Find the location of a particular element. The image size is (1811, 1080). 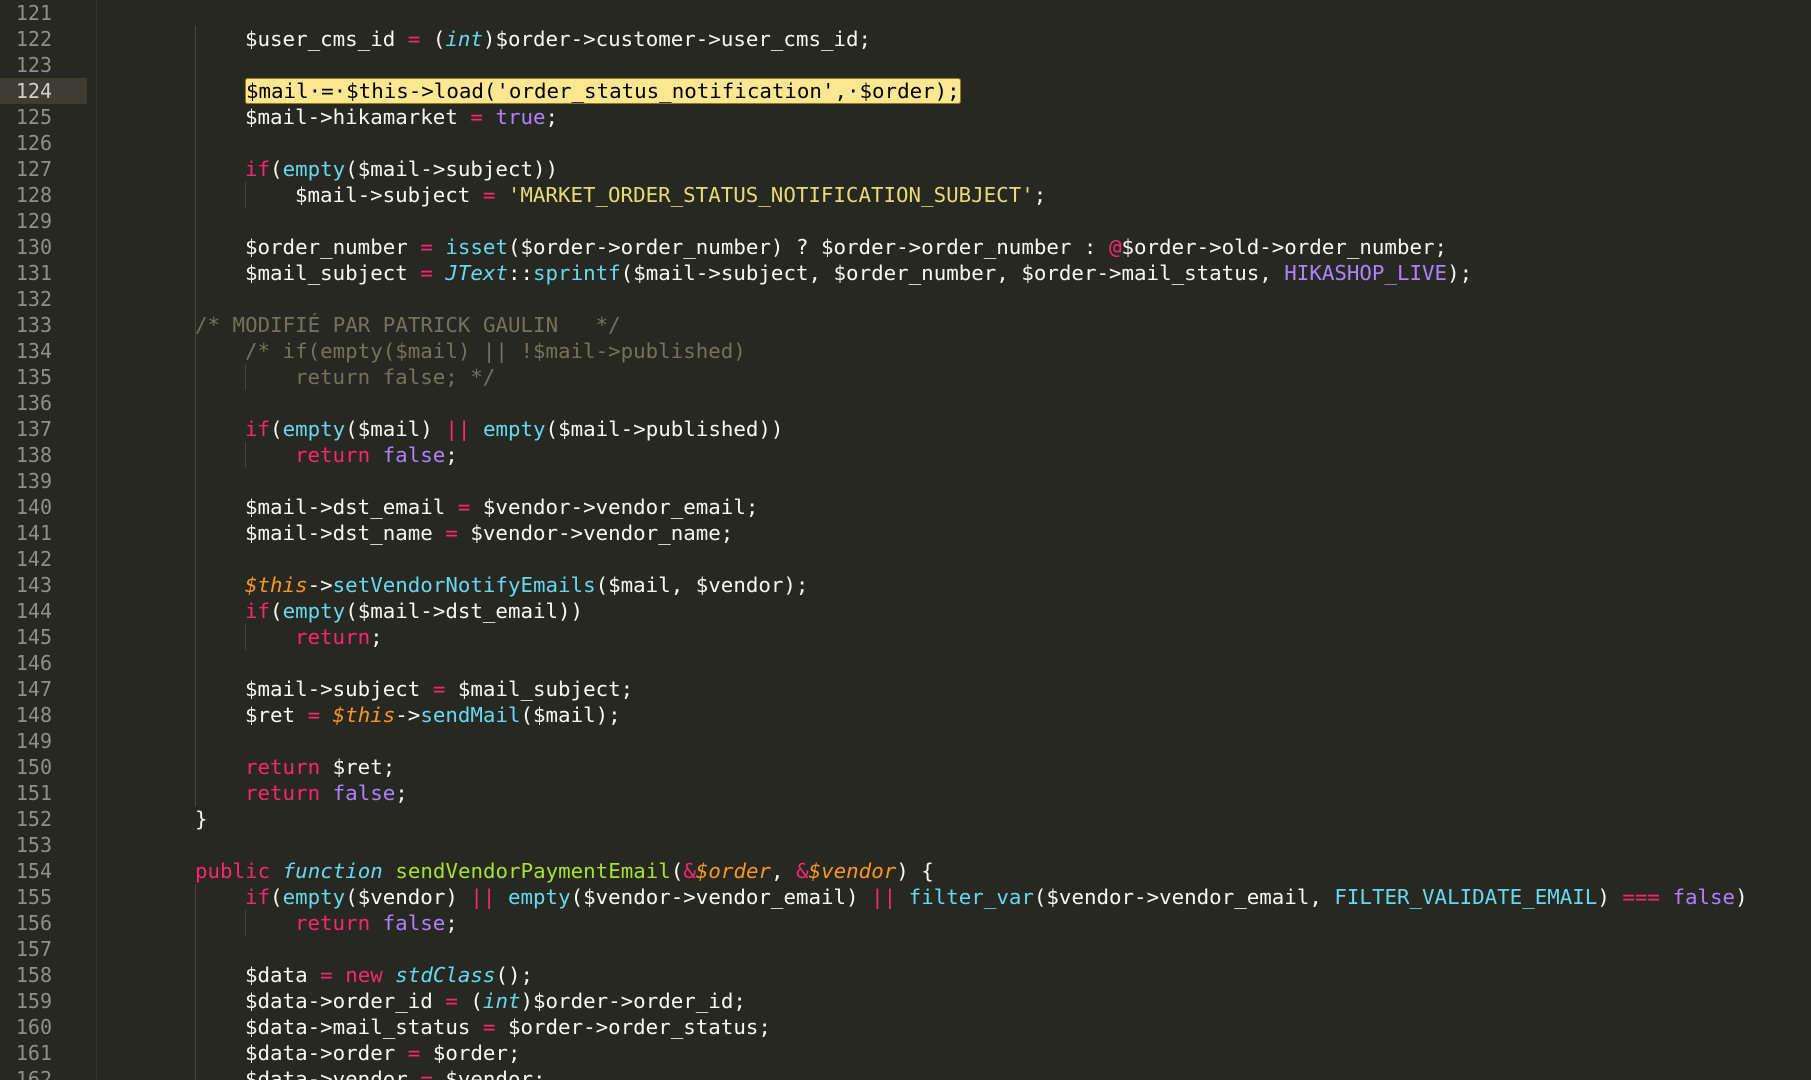

code-token: $ret; is located at coordinates (358, 767).